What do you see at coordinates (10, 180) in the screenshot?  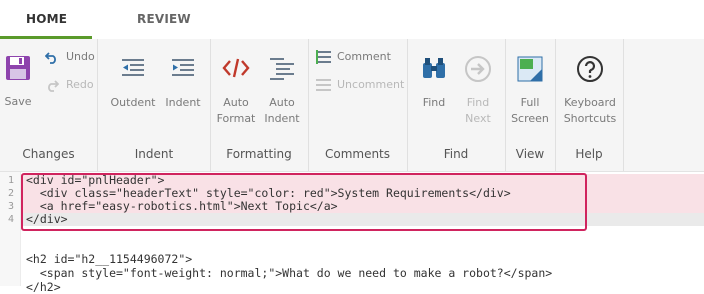 I see `line-number: 1` at bounding box center [10, 180].